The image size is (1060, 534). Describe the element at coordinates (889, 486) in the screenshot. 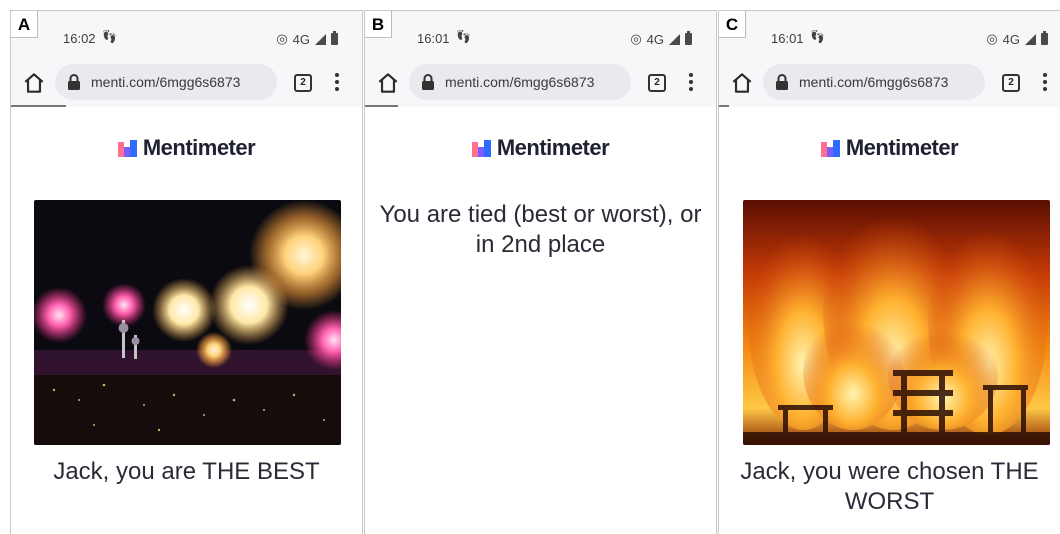

I see `result-caption: Jack, you were chosen THE WORST` at that location.